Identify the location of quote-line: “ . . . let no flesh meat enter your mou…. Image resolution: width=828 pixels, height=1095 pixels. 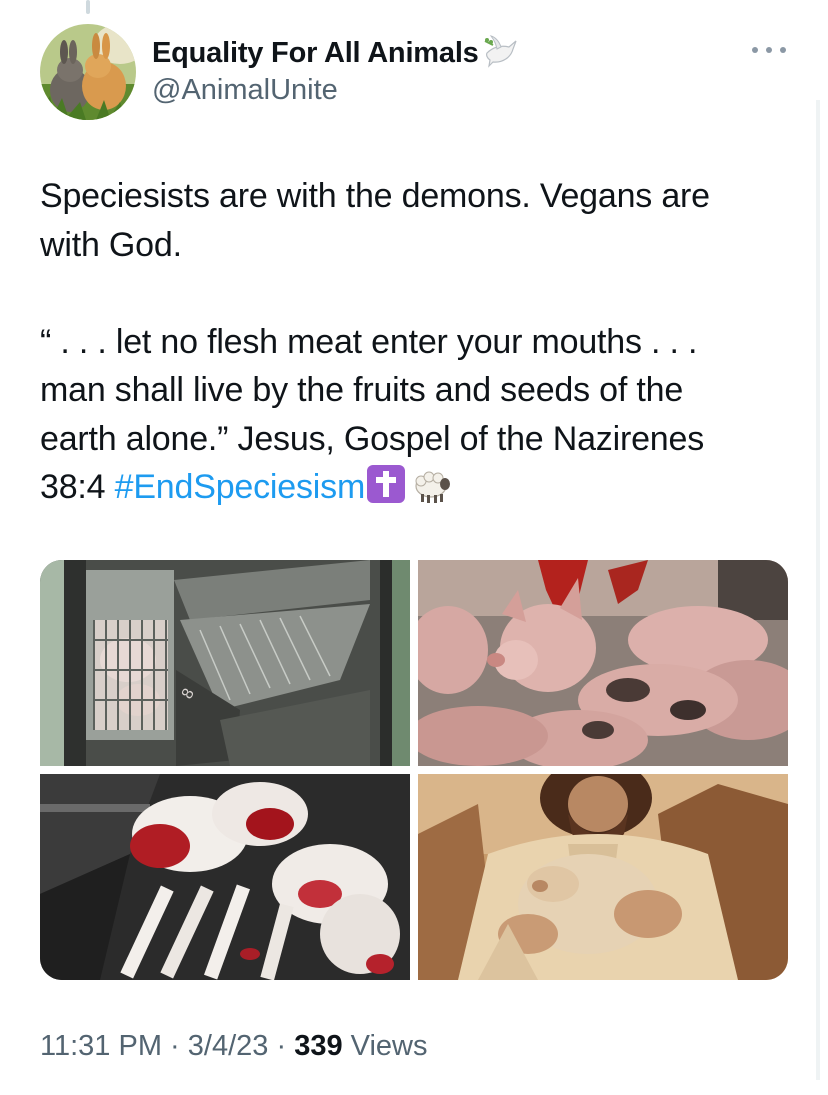
(369, 341).